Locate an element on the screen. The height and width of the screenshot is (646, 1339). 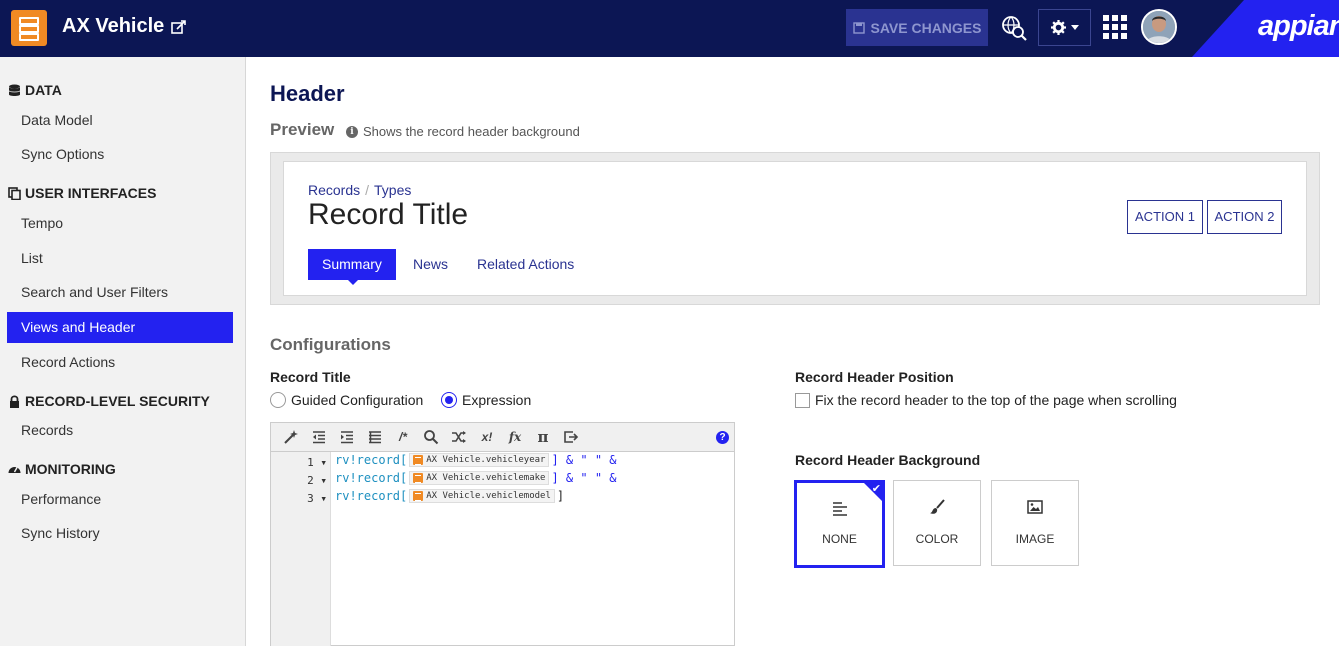
pi-icon: π is located at coordinates (543, 437).